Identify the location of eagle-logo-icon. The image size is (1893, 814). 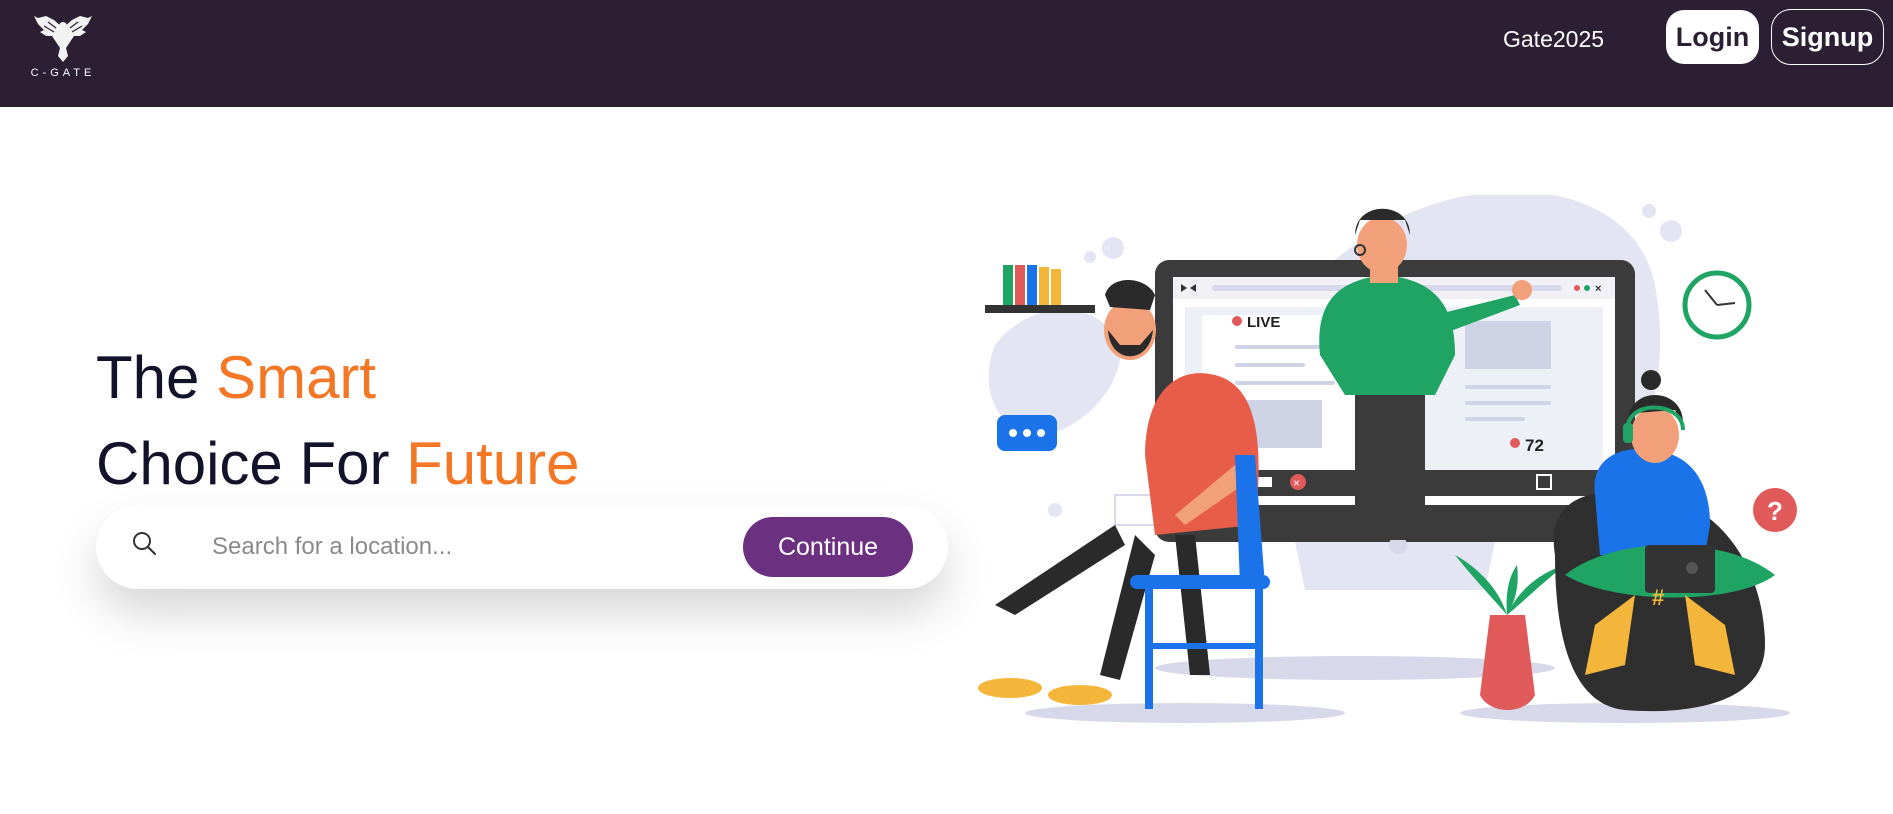
(63, 39).